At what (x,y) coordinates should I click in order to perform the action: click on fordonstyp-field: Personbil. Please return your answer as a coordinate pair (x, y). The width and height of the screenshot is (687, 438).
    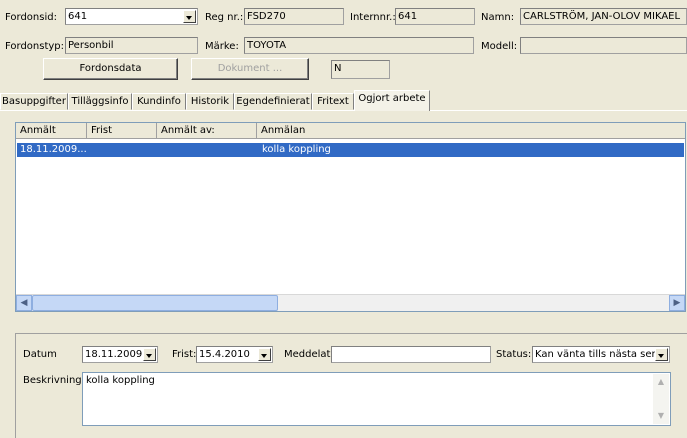
    Looking at the image, I should click on (131, 45).